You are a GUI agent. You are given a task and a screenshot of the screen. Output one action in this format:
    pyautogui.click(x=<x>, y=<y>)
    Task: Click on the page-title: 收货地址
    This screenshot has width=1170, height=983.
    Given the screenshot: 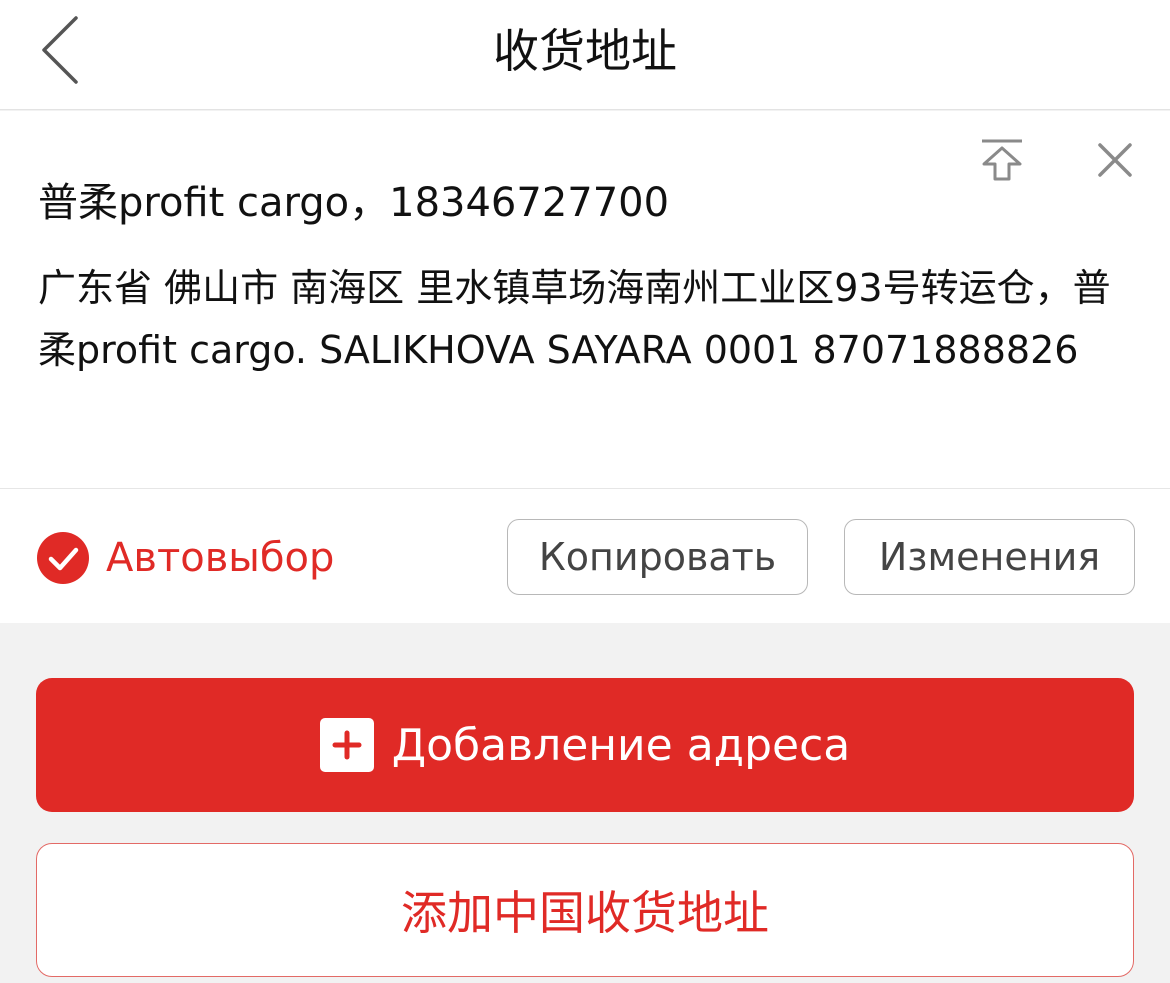 What is the action you would take?
    pyautogui.click(x=585, y=51)
    